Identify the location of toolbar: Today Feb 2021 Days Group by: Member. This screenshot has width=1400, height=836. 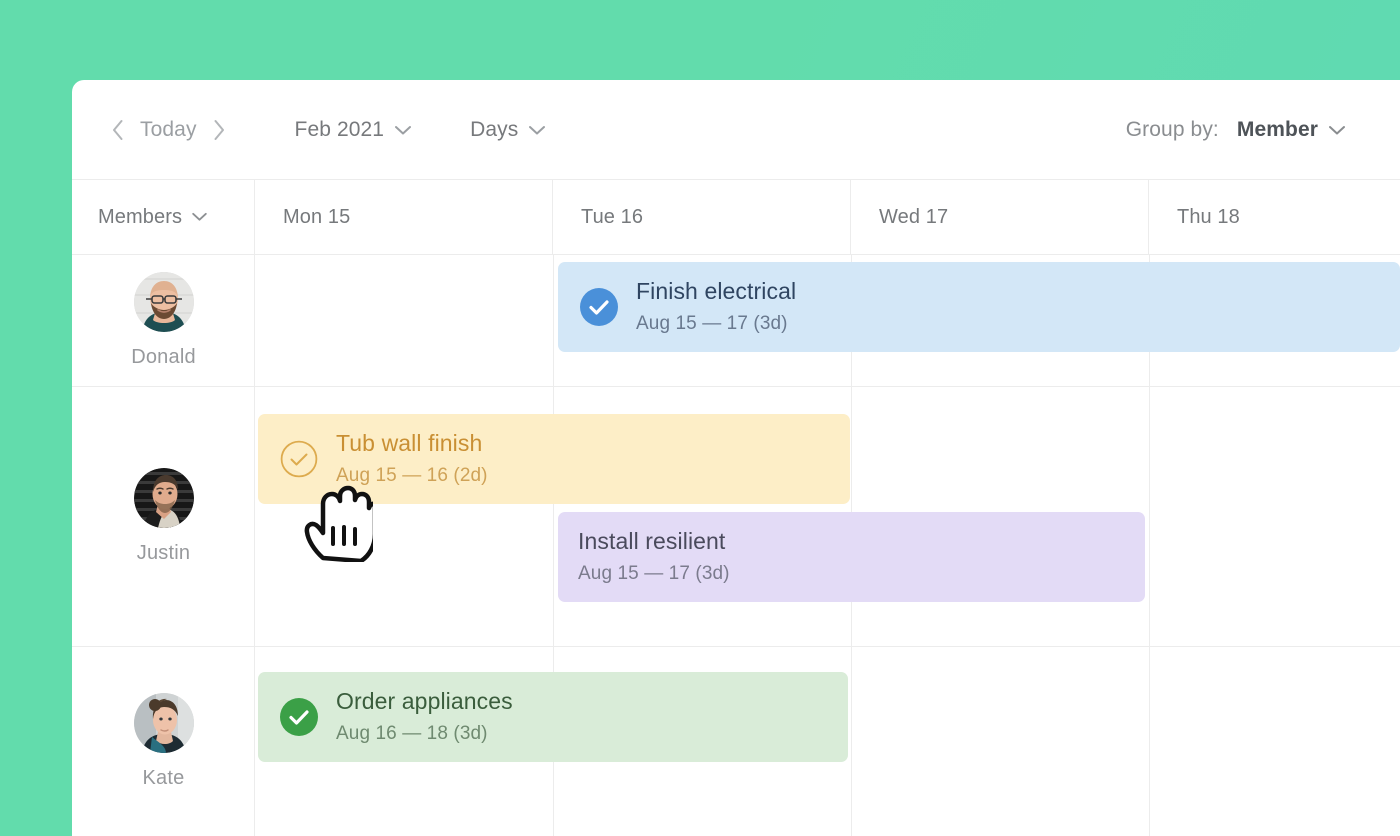
(736, 130).